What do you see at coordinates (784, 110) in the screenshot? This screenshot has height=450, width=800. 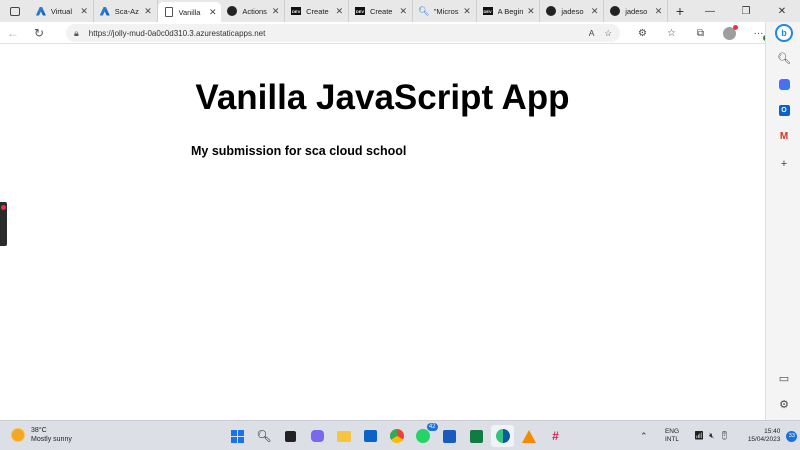 I see `sidebar-outlook-button: O` at bounding box center [784, 110].